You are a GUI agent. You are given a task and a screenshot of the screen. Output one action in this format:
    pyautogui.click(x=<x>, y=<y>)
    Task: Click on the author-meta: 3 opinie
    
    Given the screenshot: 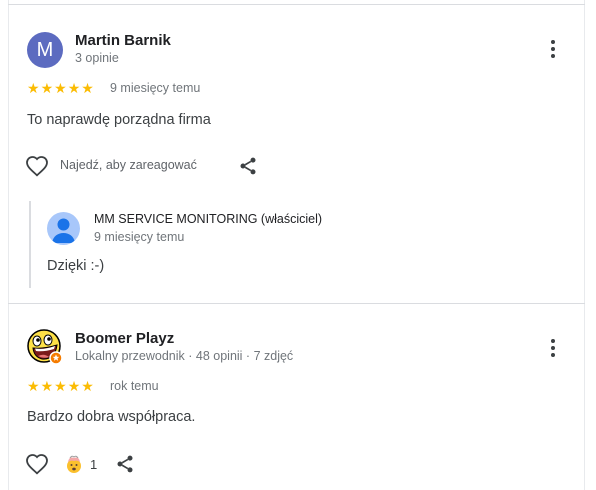 What is the action you would take?
    pyautogui.click(x=97, y=58)
    